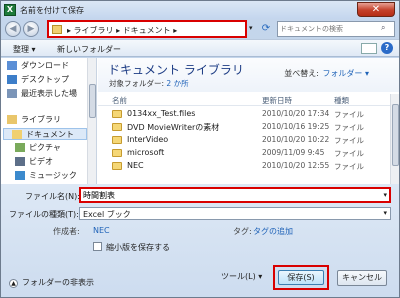 The width and height of the screenshot is (400, 298). Describe the element at coordinates (31, 29) in the screenshot. I see `forward-button: ▶` at that location.